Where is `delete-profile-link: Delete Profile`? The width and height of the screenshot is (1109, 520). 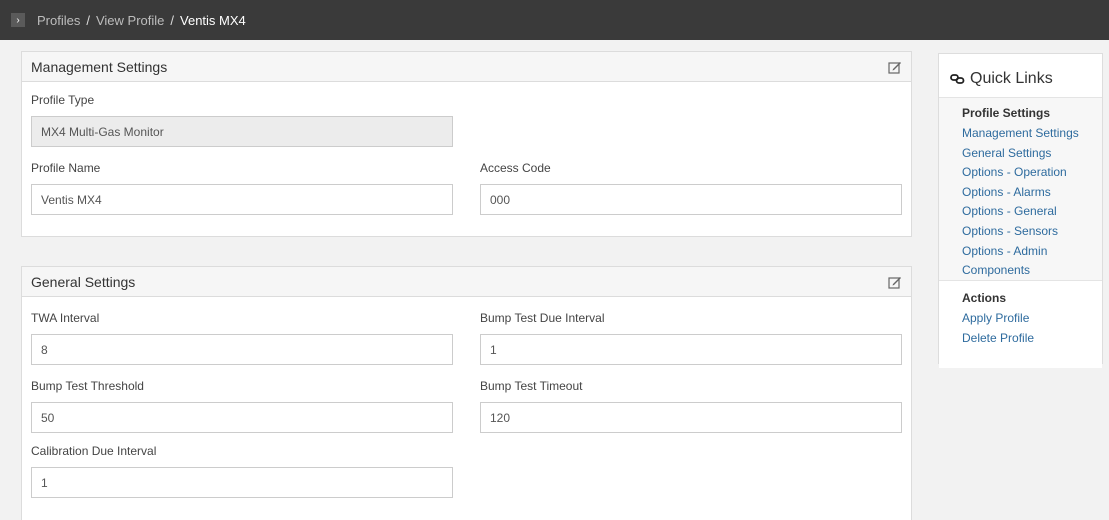 delete-profile-link: Delete Profile is located at coordinates (1032, 339).